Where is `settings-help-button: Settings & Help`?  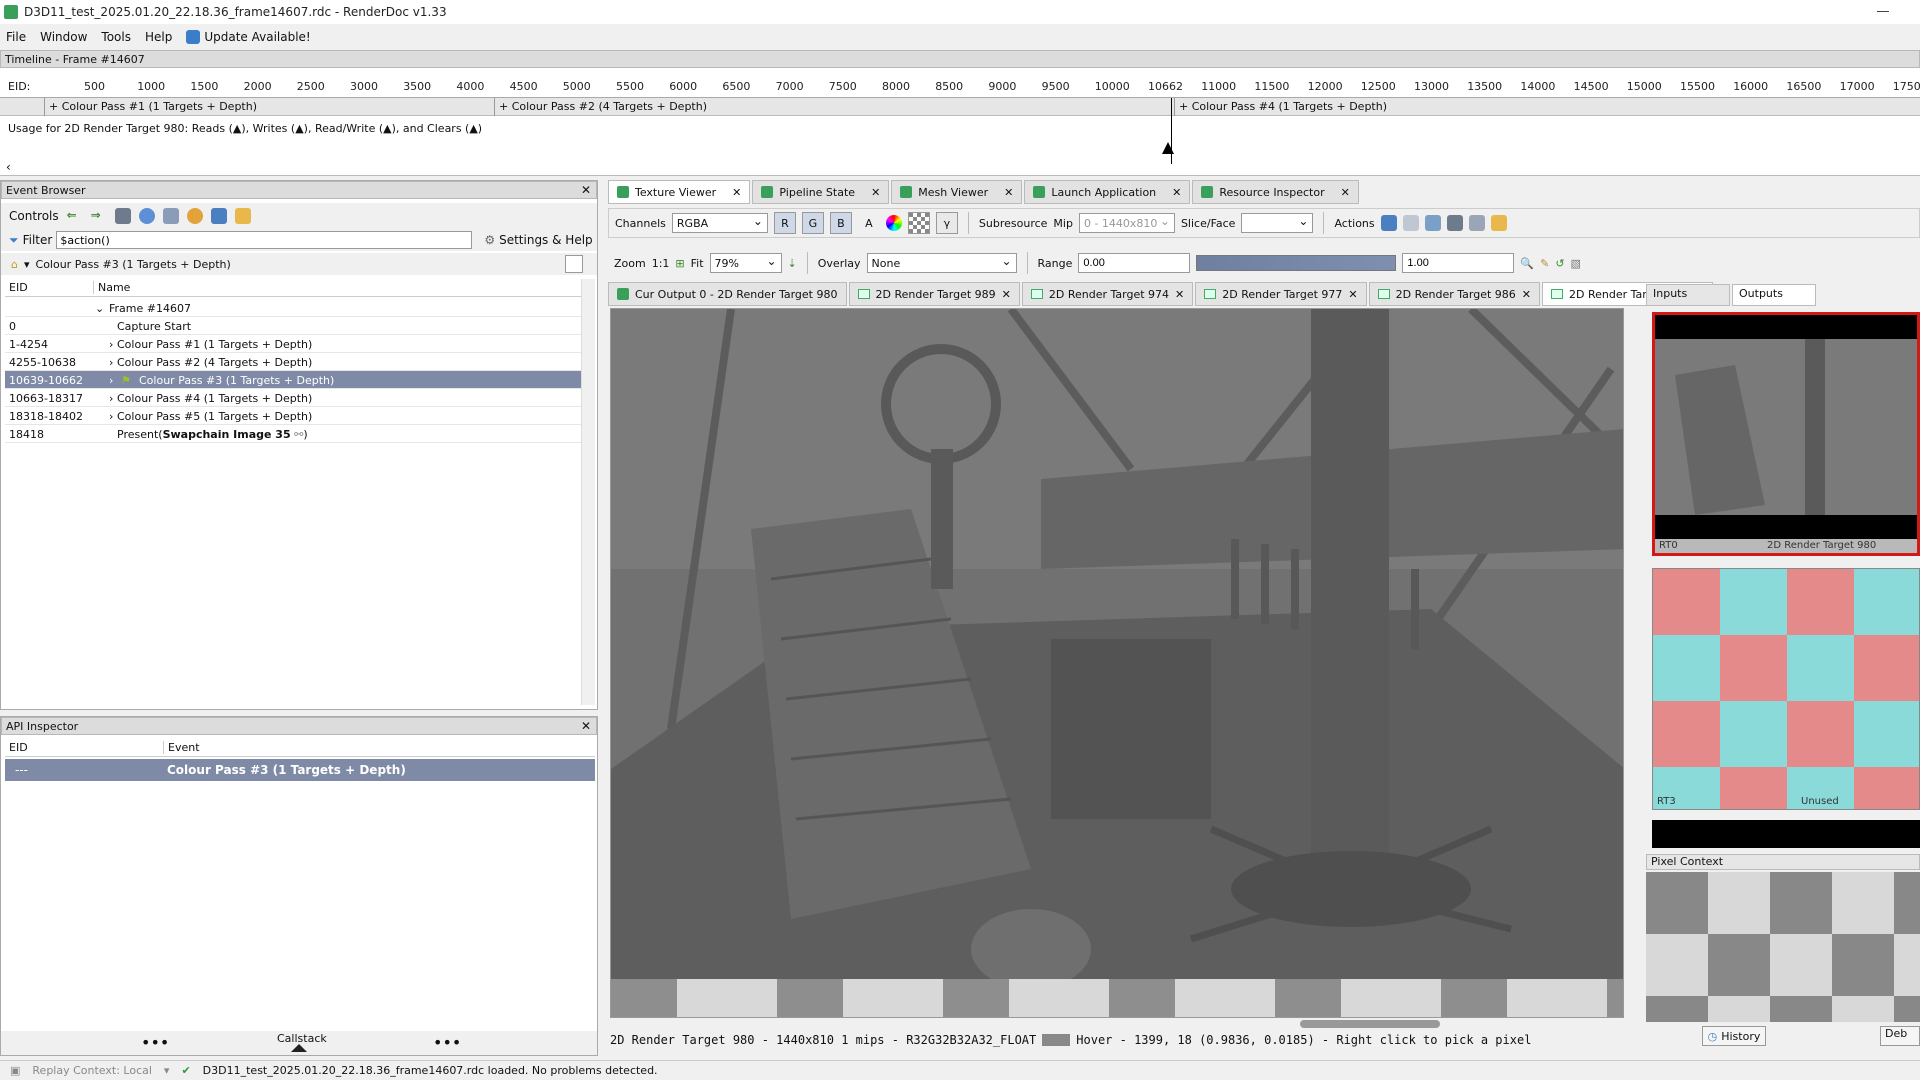 settings-help-button: Settings & Help is located at coordinates (546, 240).